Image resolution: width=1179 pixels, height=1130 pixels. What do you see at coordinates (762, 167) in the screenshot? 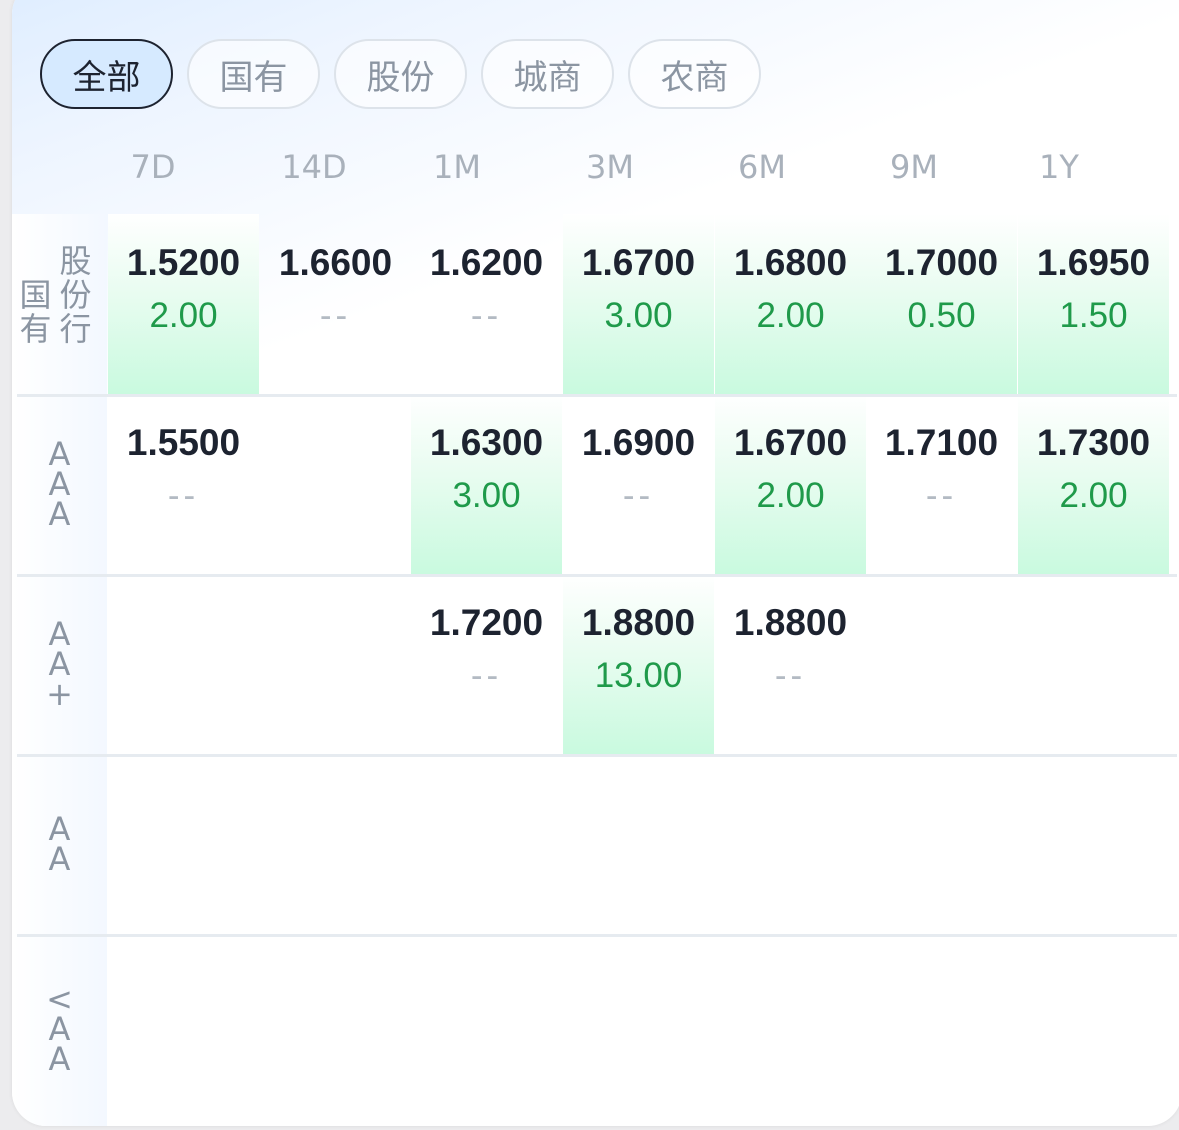
I see `tenor-header-6m: 6M` at bounding box center [762, 167].